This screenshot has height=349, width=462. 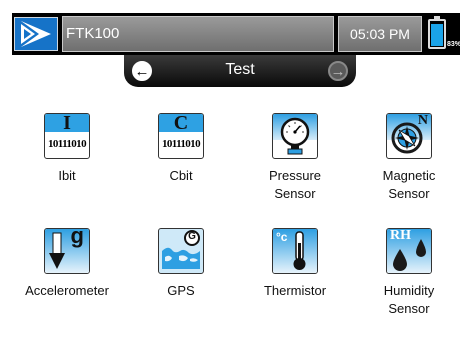 What do you see at coordinates (198, 34) in the screenshot?
I see `device-name: FTK100` at bounding box center [198, 34].